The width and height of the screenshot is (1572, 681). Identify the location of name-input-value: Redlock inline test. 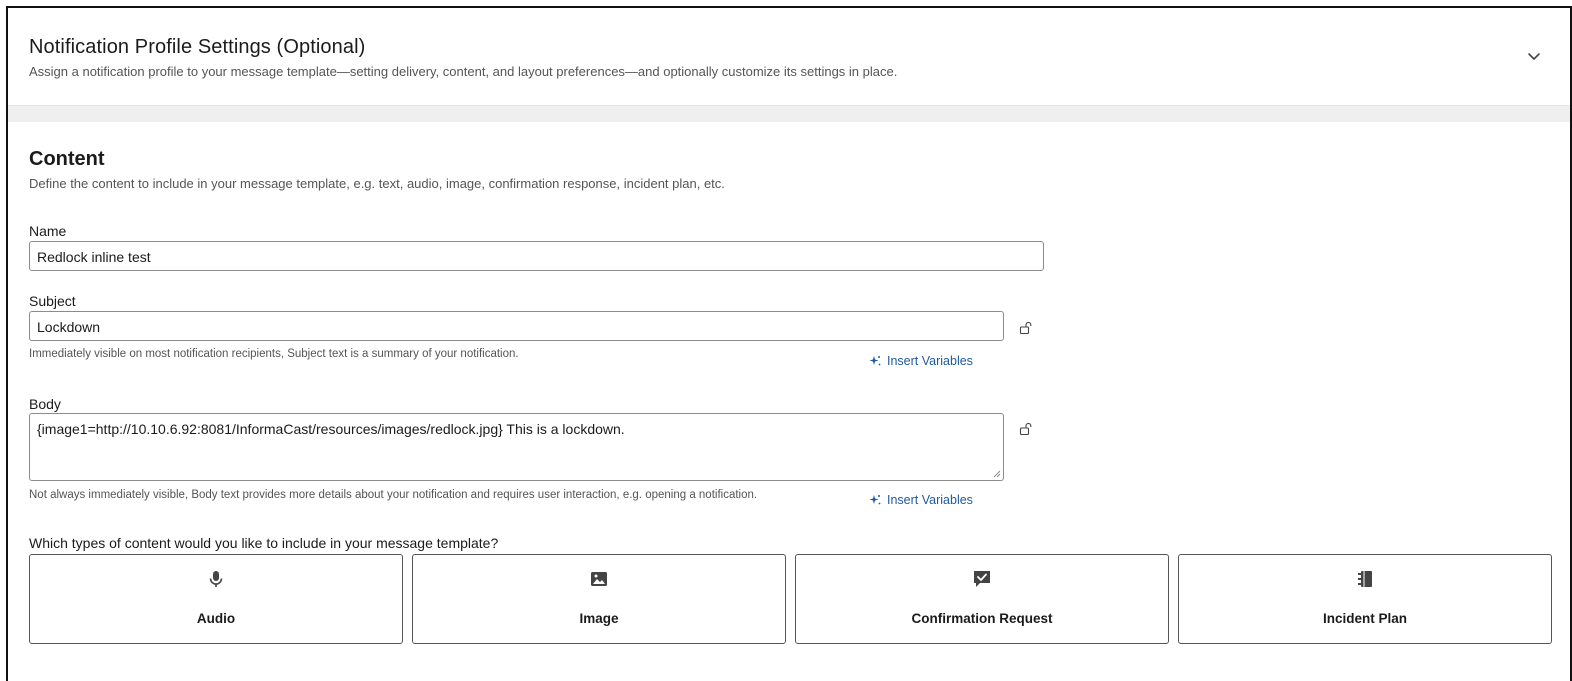
(94, 257).